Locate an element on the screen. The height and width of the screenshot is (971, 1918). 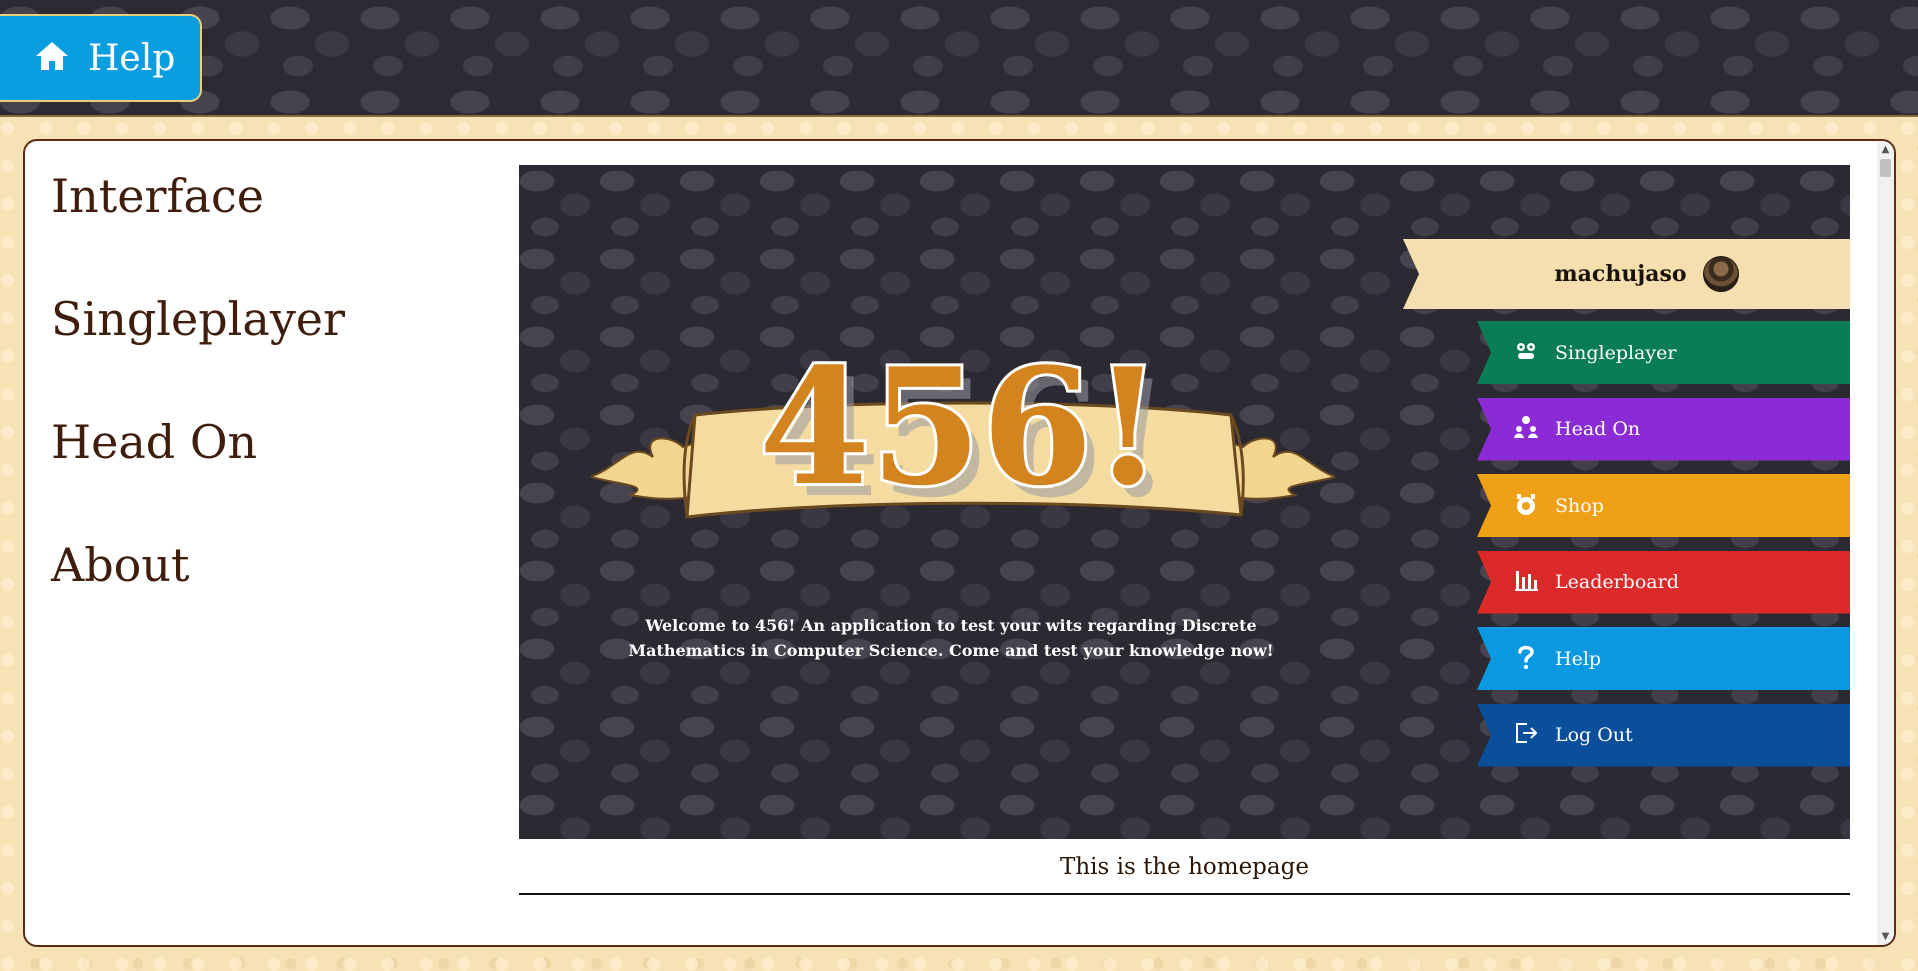
menu-label: Help is located at coordinates (1578, 658).